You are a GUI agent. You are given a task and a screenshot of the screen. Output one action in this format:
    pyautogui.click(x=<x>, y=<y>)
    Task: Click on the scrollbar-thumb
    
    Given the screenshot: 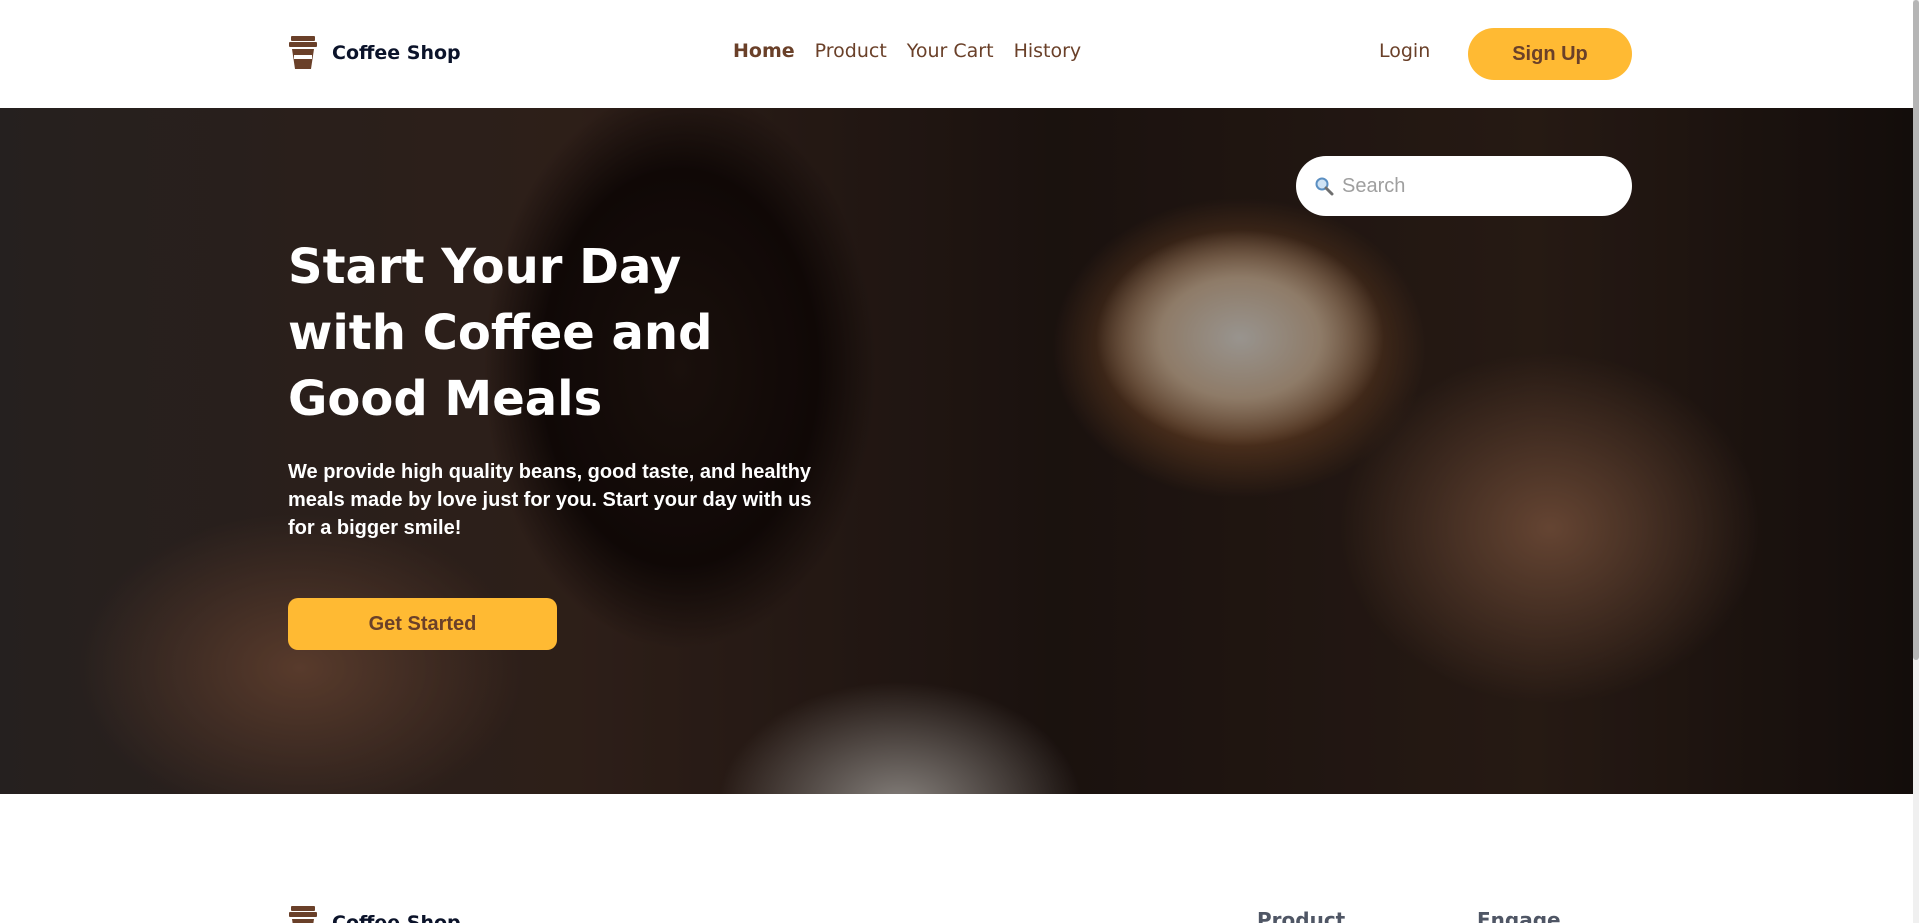 What is the action you would take?
    pyautogui.click(x=1916, y=330)
    